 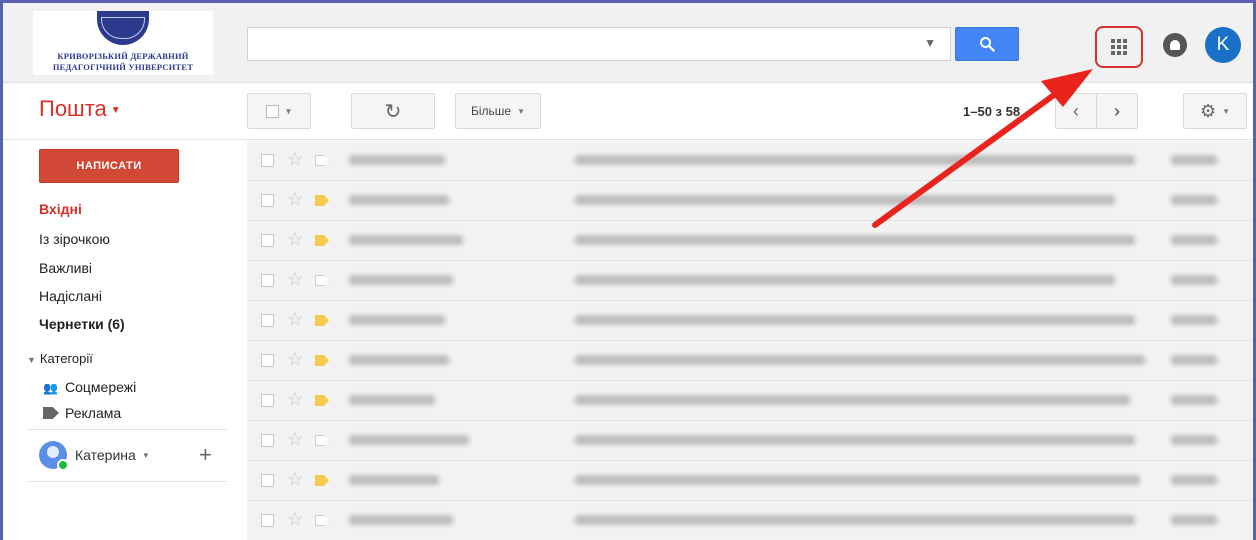 What do you see at coordinates (498, 111) in the screenshot?
I see `more-button: Більше ▼` at bounding box center [498, 111].